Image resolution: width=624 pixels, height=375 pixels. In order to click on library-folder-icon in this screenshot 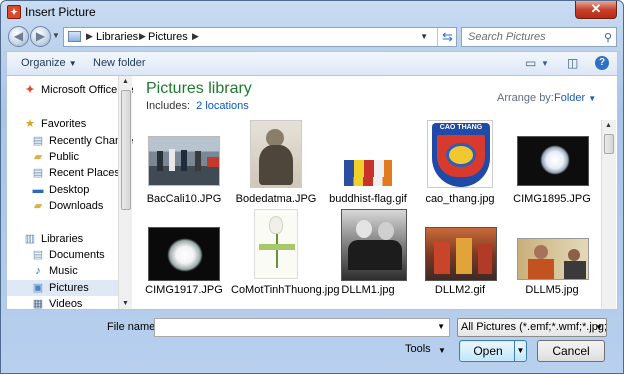, I will do `click(74, 36)`.